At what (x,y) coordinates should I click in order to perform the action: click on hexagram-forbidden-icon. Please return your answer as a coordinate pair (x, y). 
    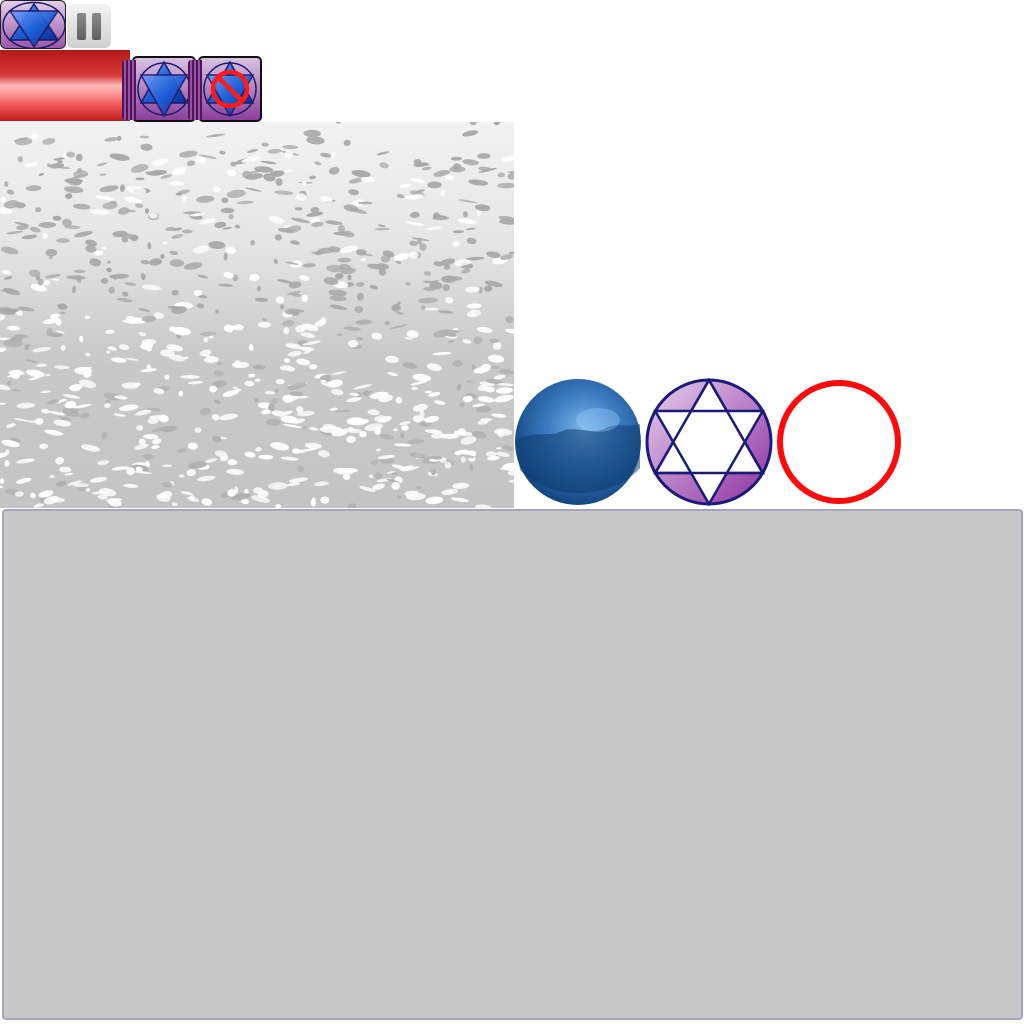
    Looking at the image, I should click on (230, 89).